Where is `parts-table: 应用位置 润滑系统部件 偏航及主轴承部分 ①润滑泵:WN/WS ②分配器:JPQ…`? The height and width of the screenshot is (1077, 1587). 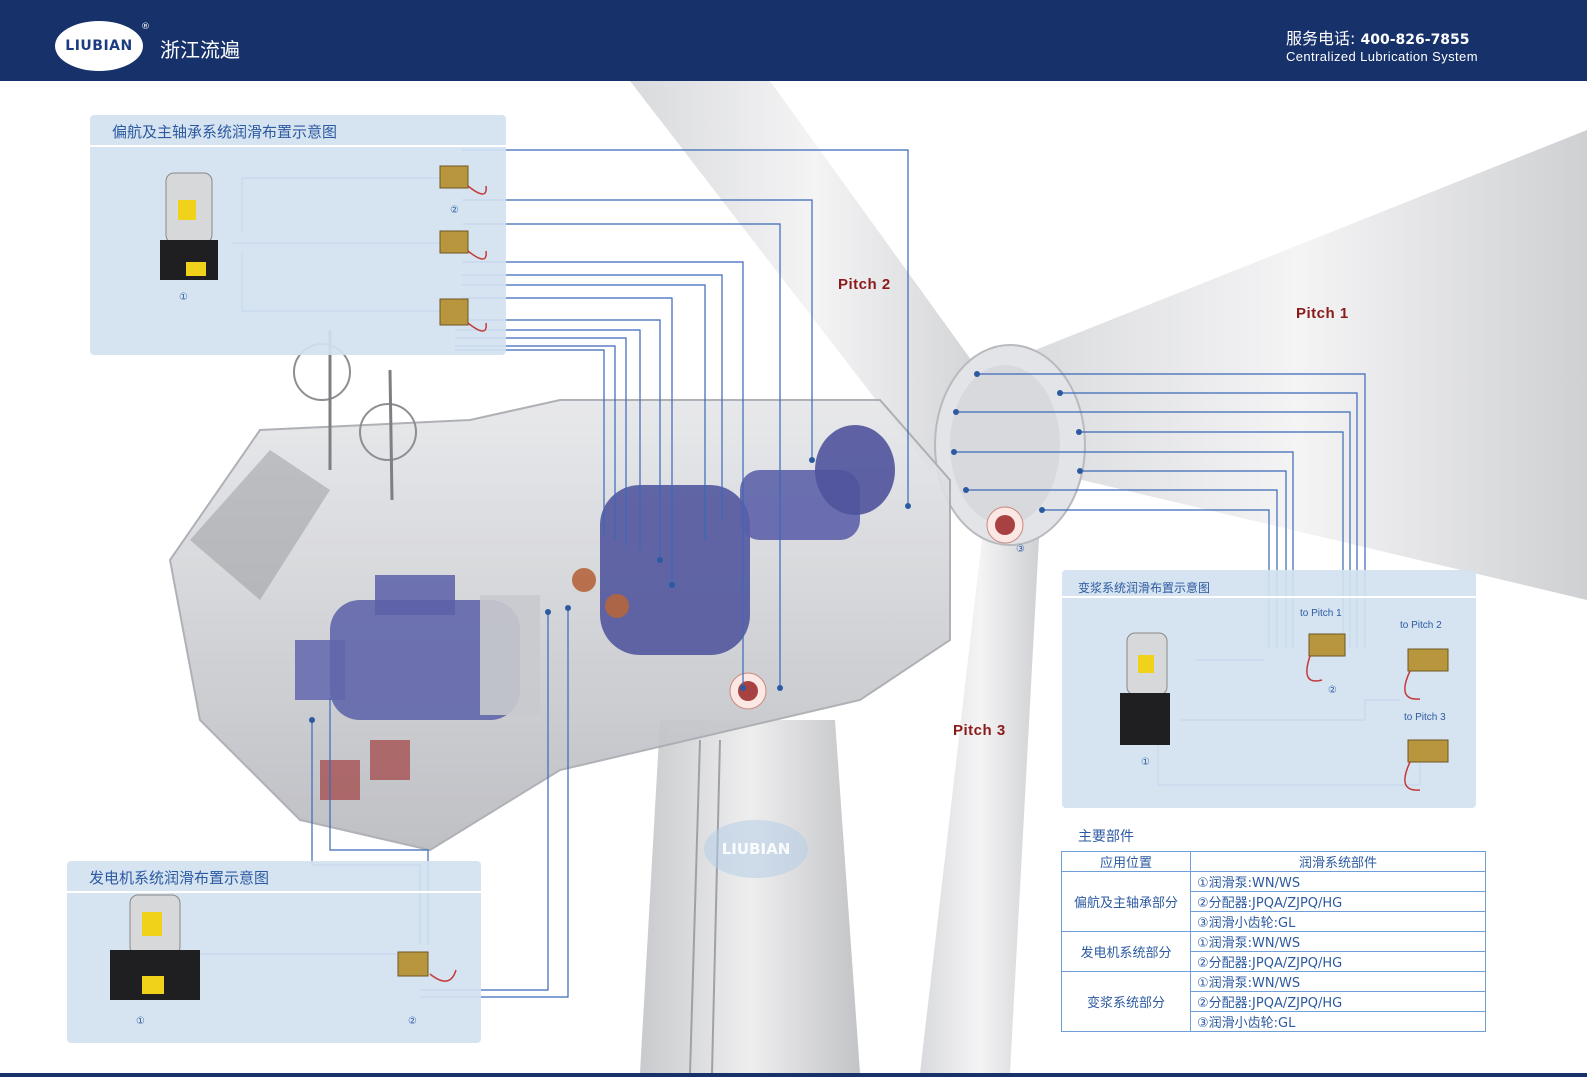 parts-table: 应用位置 润滑系统部件 偏航及主轴承部分 ①润滑泵:WN/WS ②分配器:JPQ… is located at coordinates (1273, 941).